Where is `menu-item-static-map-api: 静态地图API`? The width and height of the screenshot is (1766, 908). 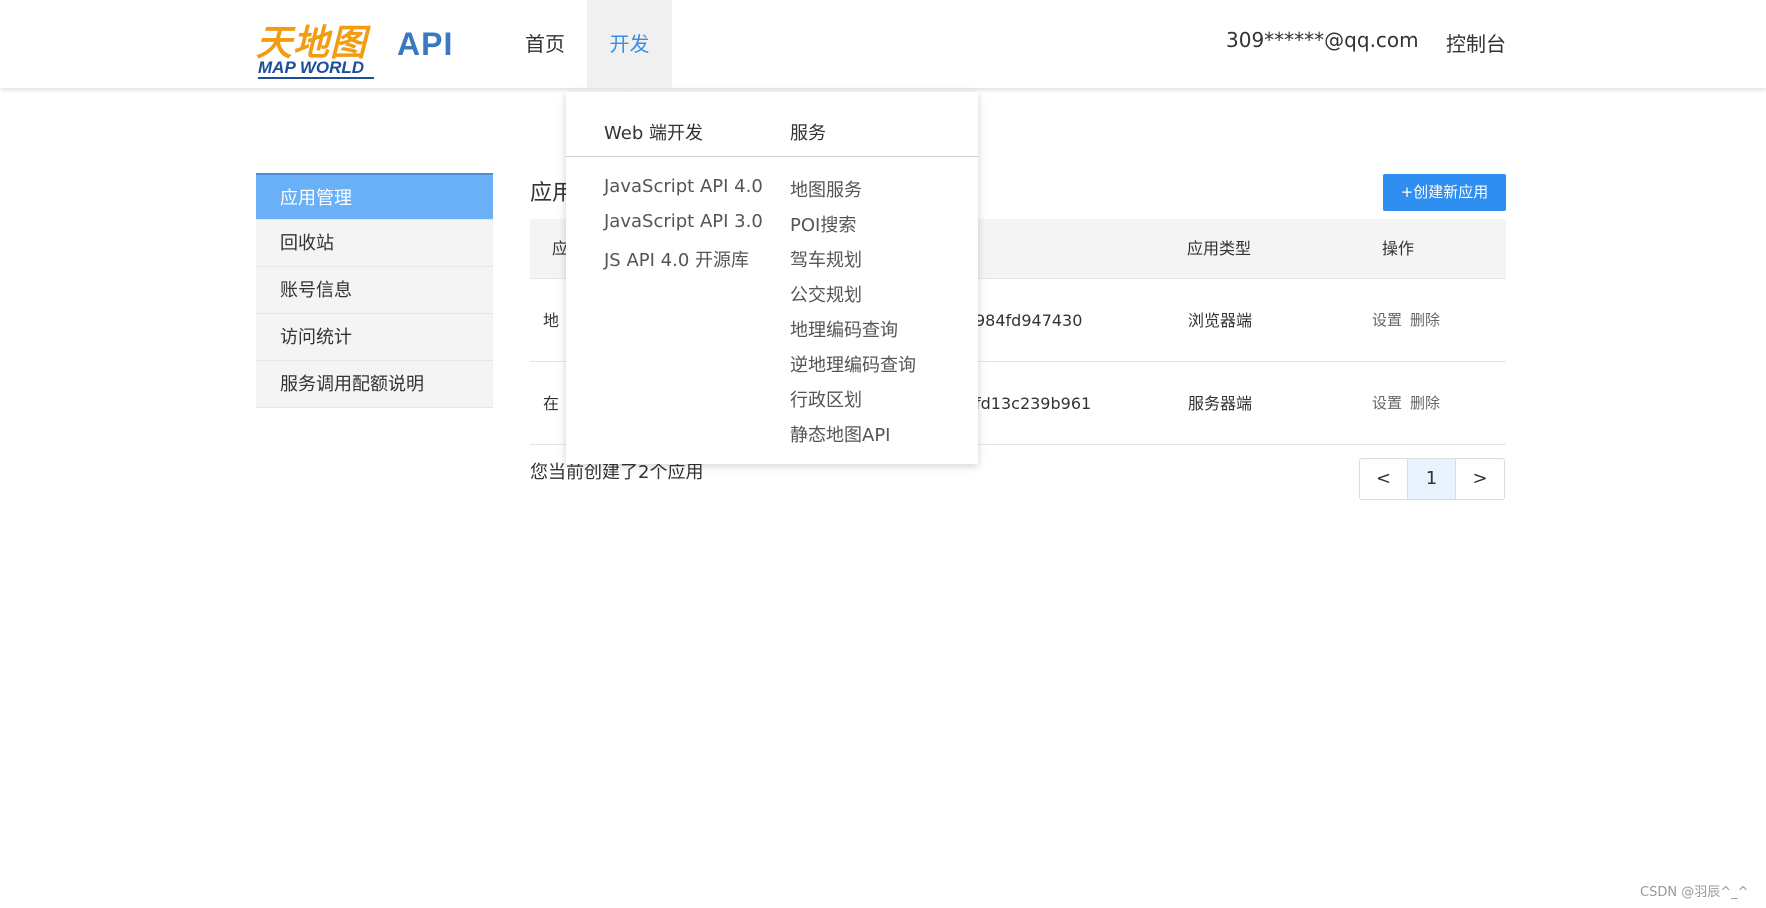 menu-item-static-map-api: 静态地图API is located at coordinates (840, 434).